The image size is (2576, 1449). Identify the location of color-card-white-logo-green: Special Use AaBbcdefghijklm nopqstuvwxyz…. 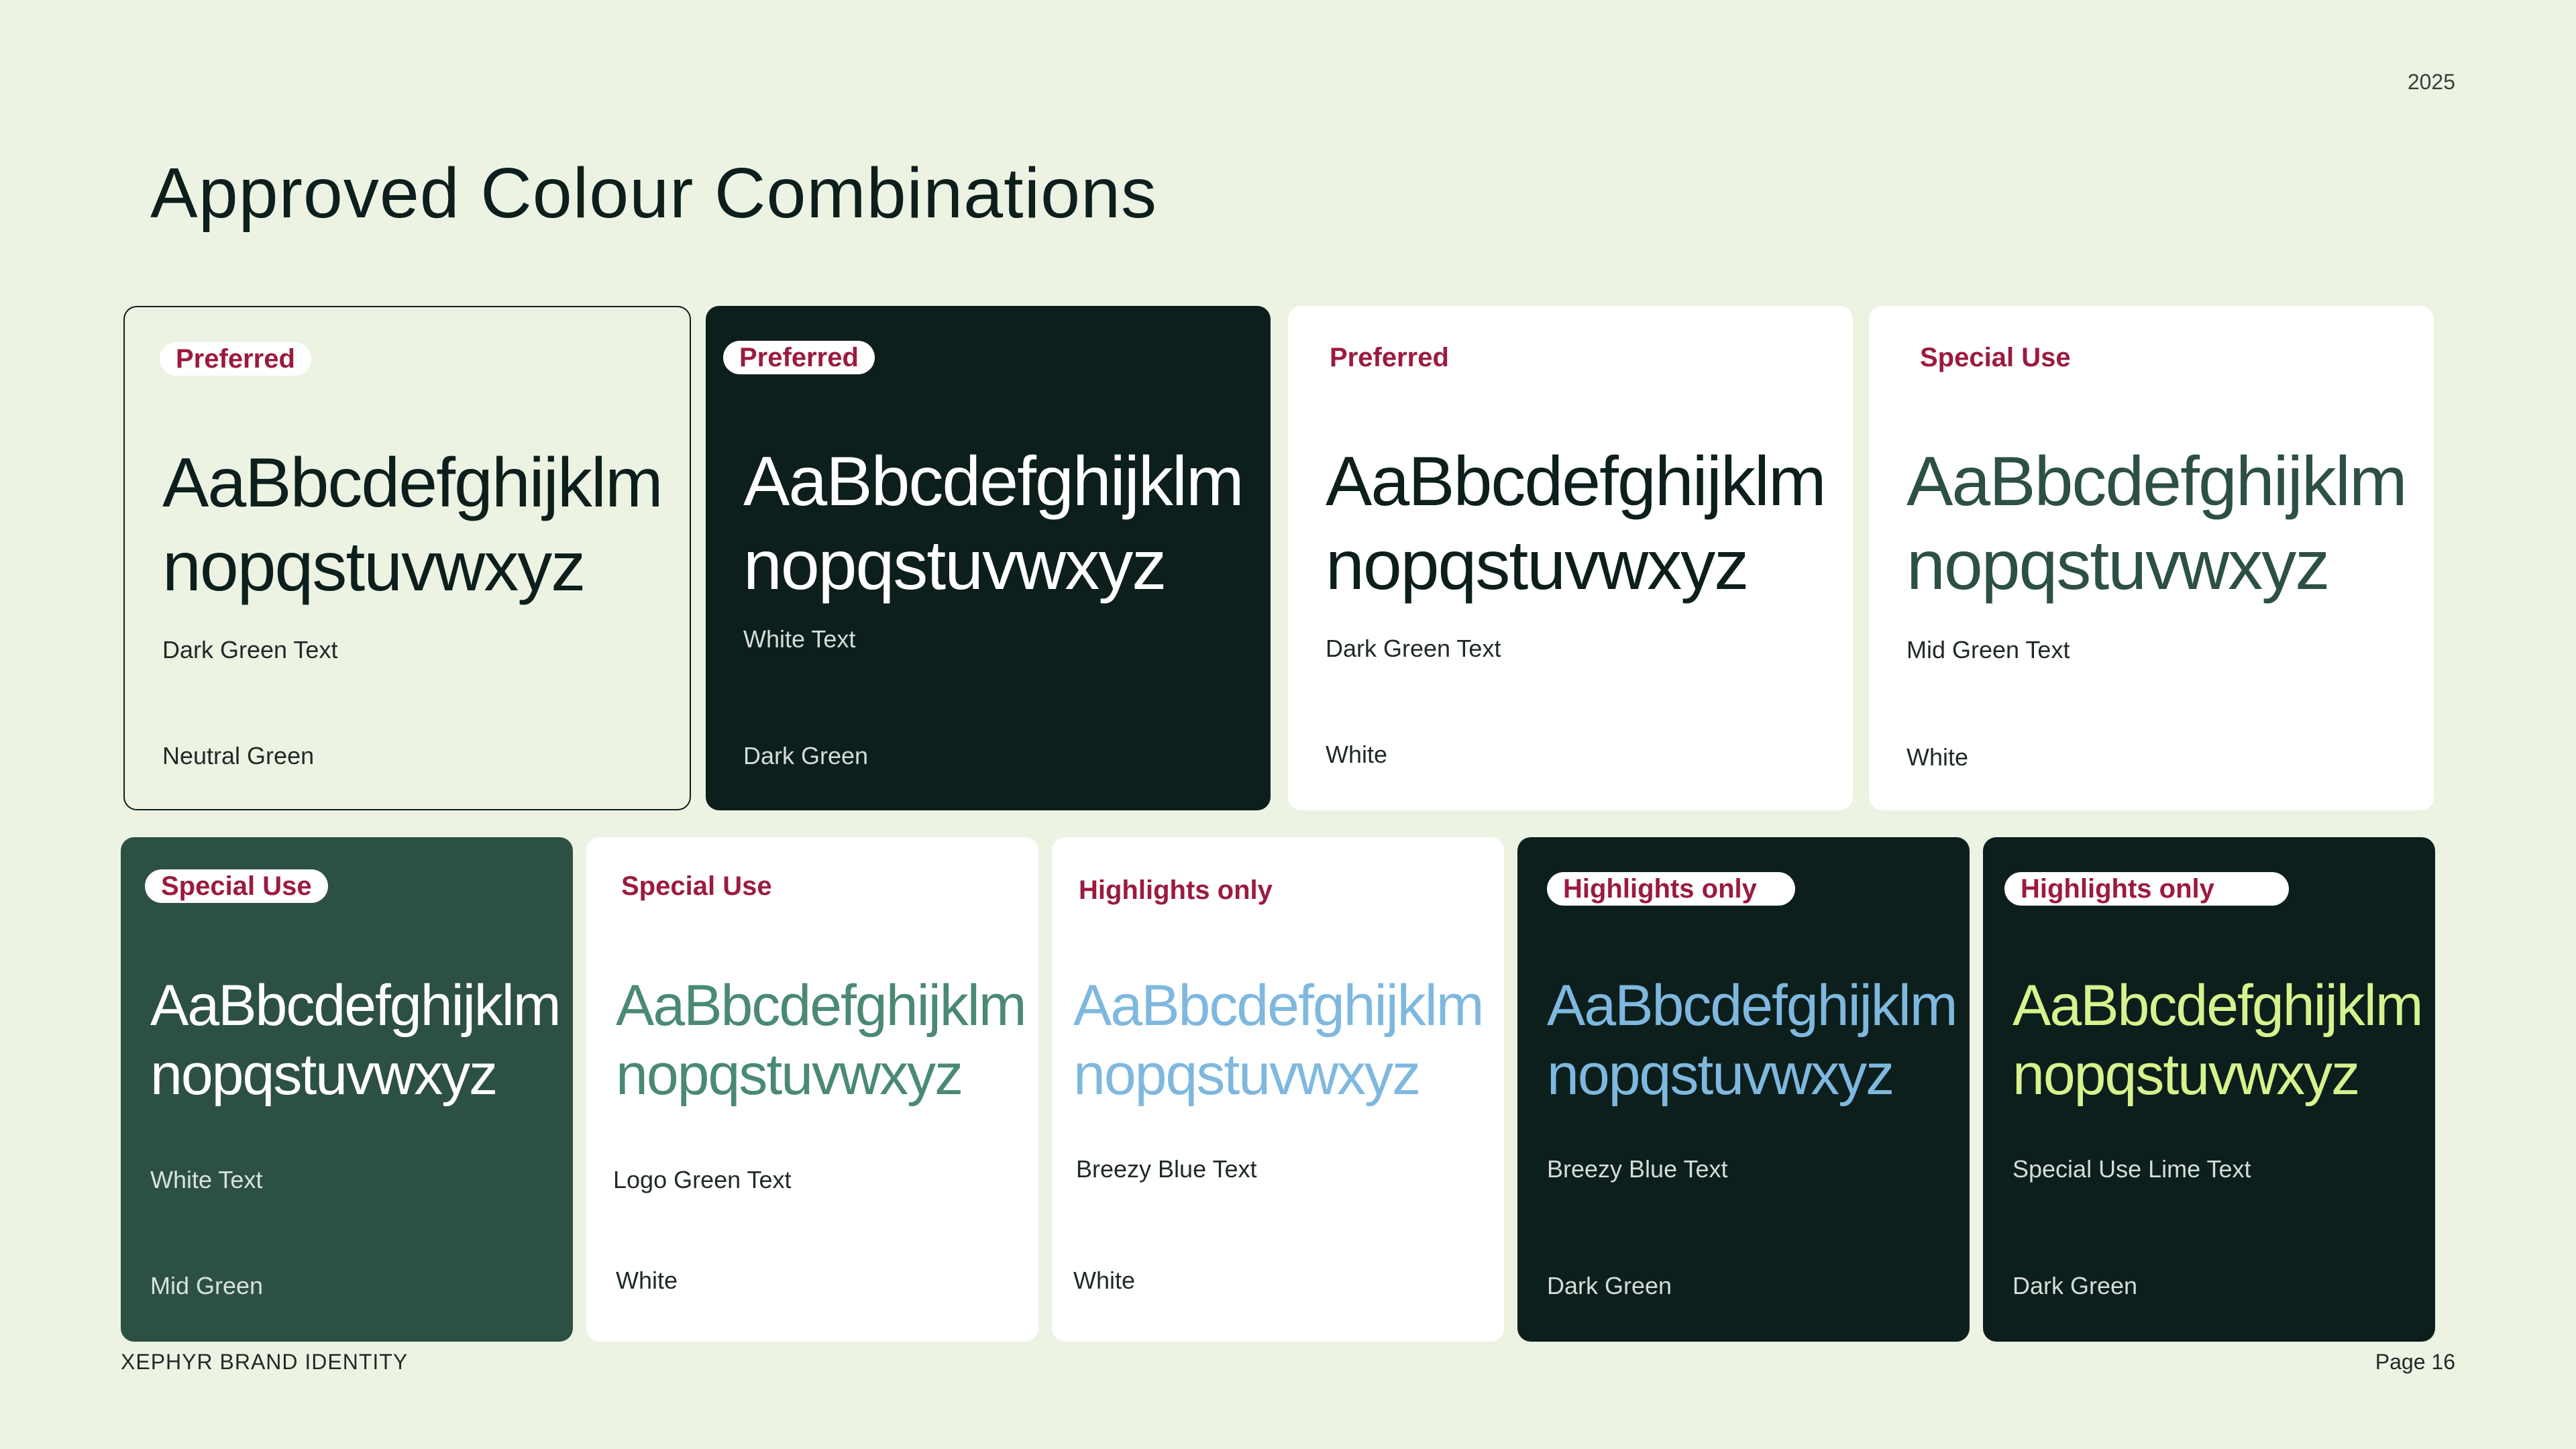
(812, 1089).